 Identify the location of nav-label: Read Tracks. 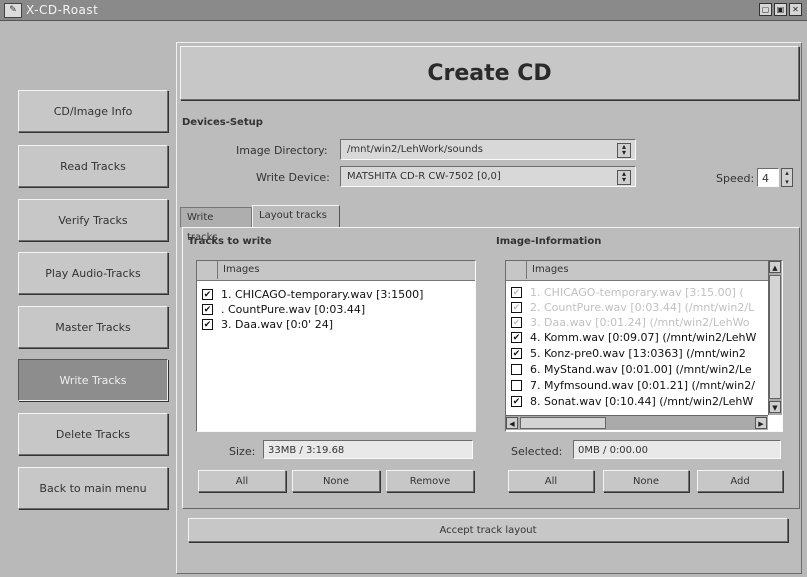
(93, 166).